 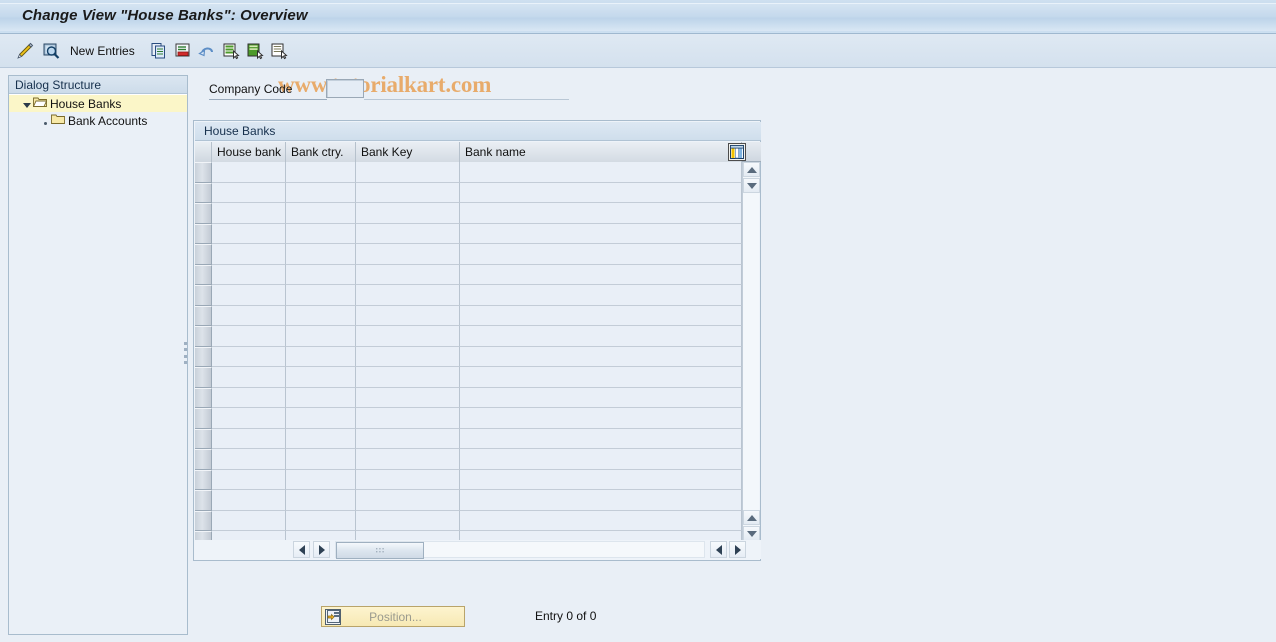 I want to click on scroll-right-icon, so click(x=321, y=549).